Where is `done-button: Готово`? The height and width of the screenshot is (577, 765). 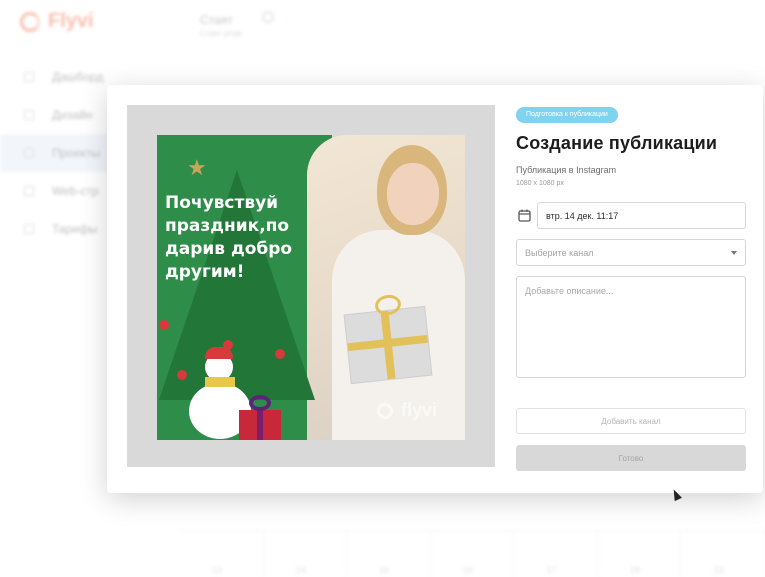
done-button: Готово is located at coordinates (631, 458).